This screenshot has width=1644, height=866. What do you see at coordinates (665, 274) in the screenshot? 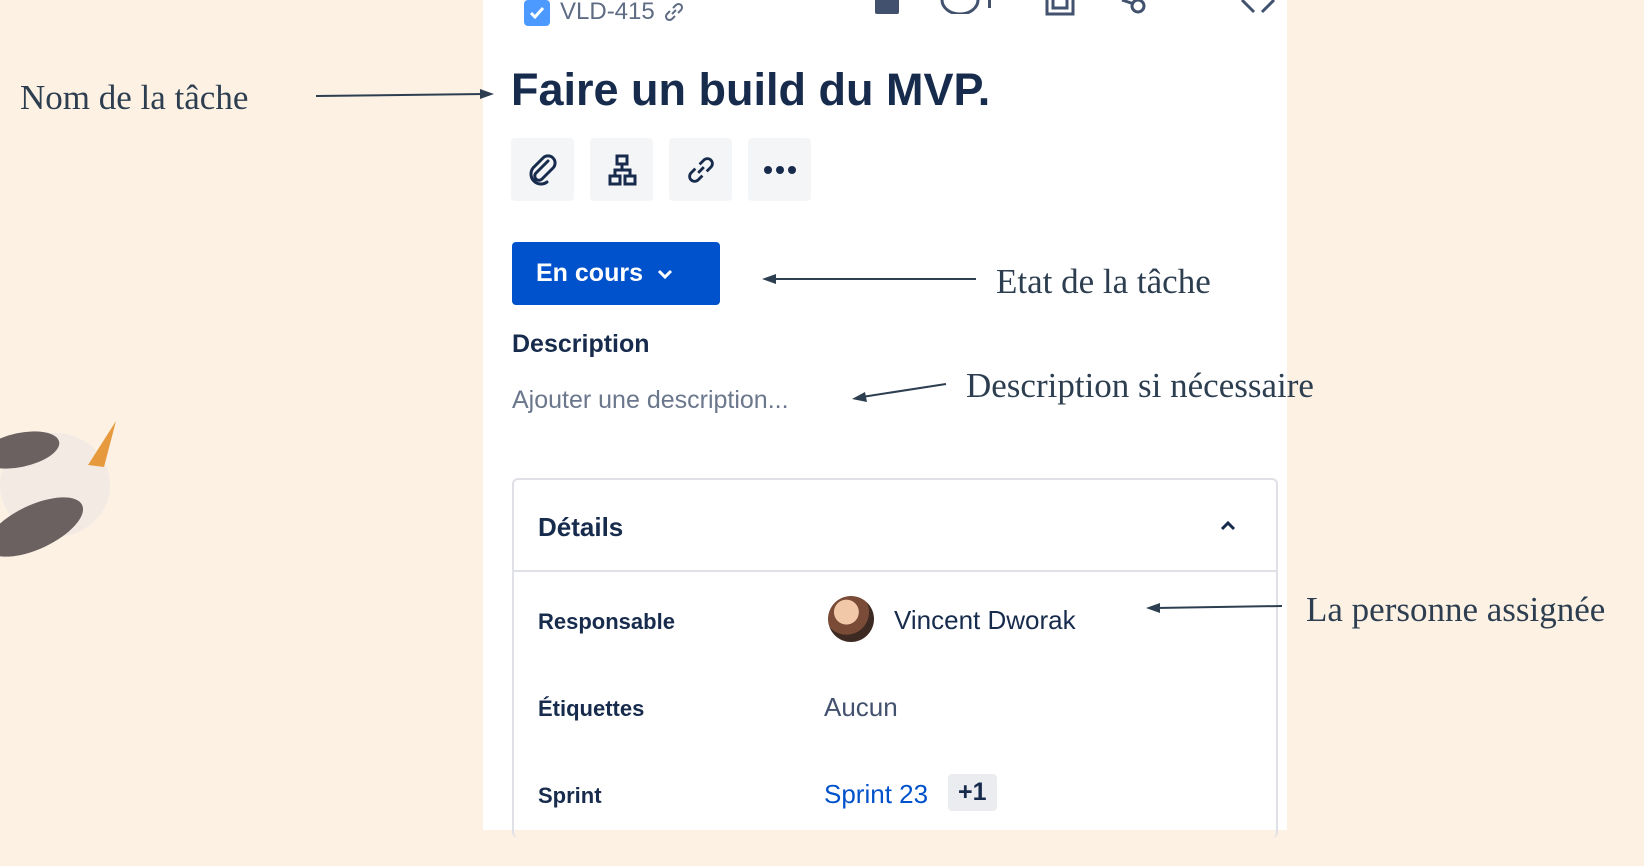
I see `chevron-down-icon` at bounding box center [665, 274].